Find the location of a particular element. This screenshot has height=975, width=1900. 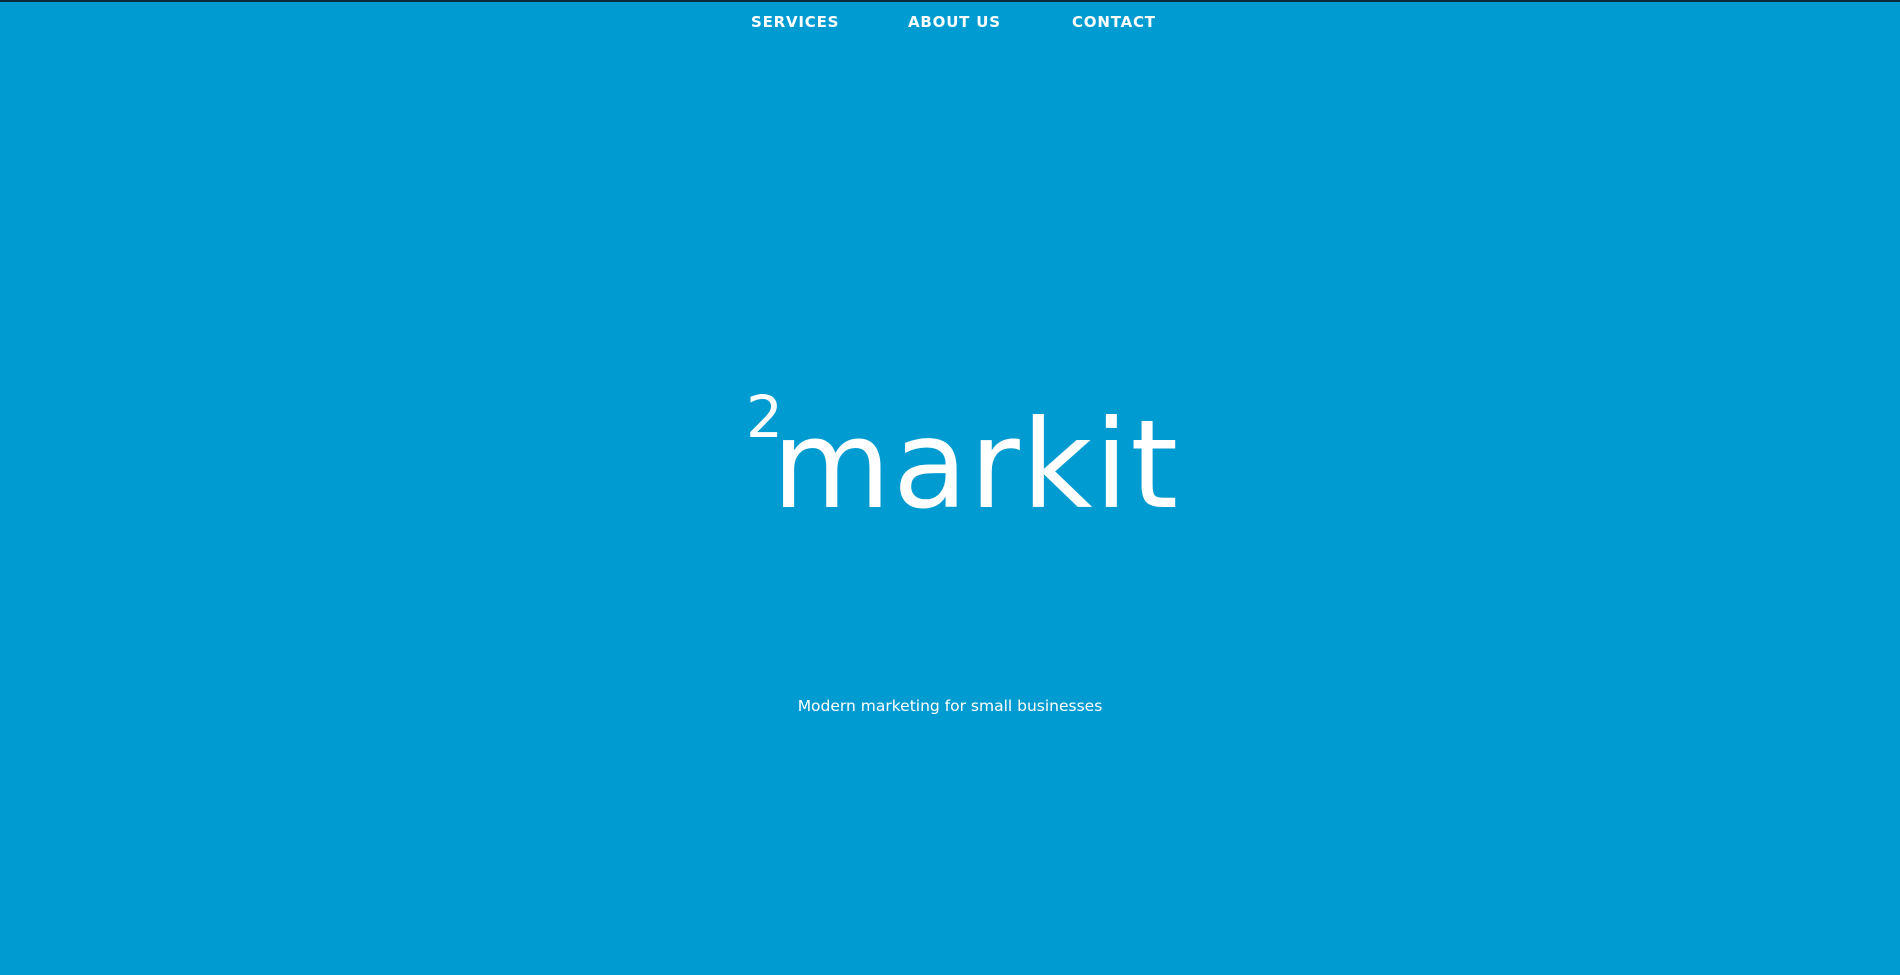

main-nav: SERVICES ABOUT US CONTACT is located at coordinates (950, 23).